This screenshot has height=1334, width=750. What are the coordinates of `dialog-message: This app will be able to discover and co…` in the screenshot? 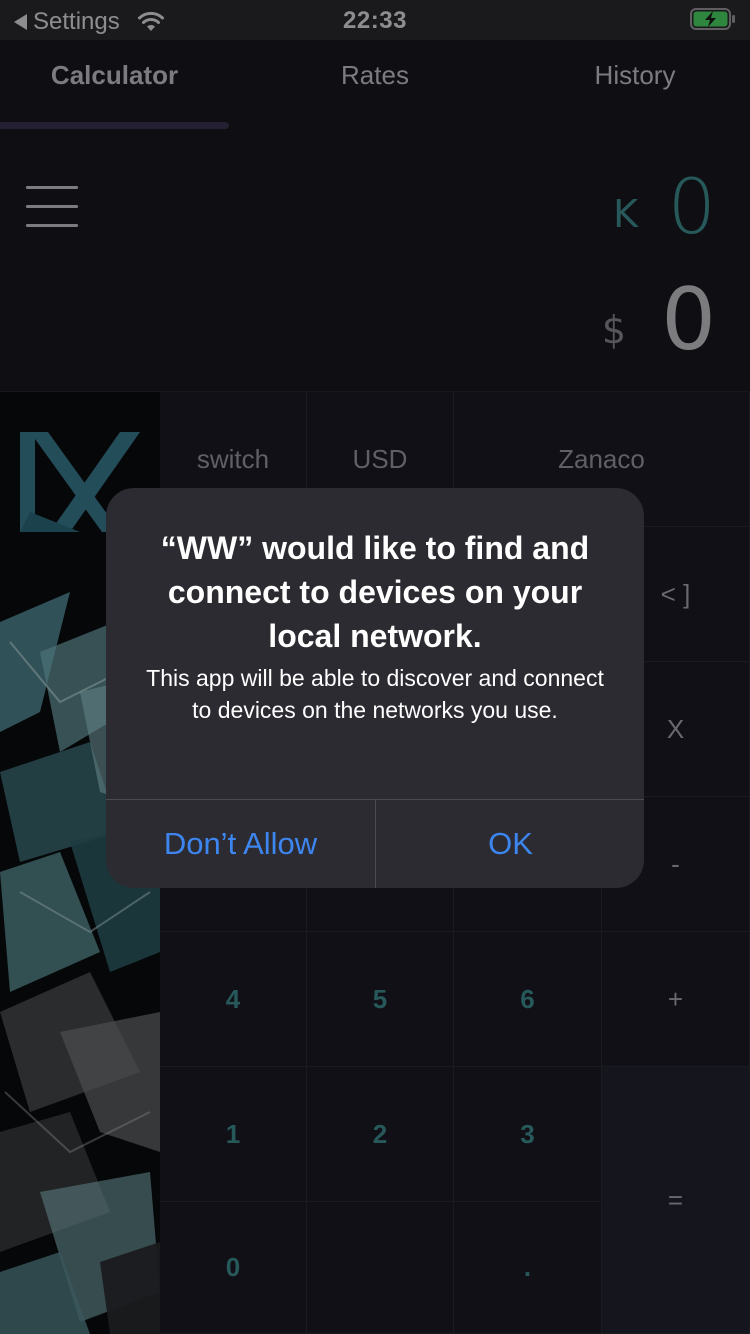 It's located at (375, 694).